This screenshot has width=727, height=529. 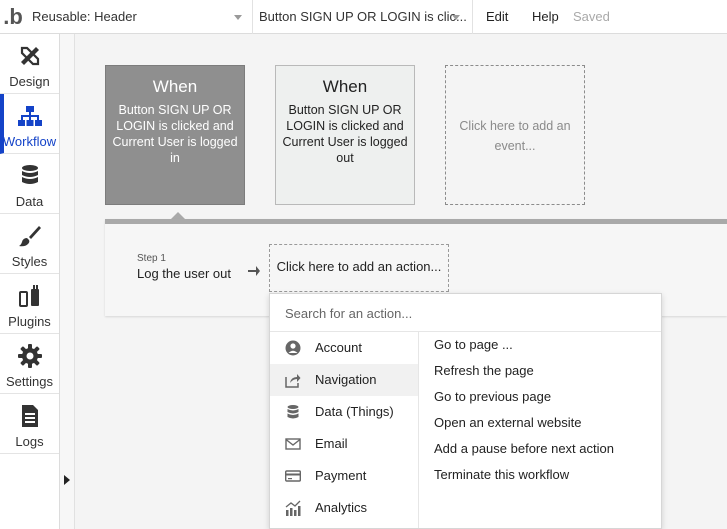 I want to click on action-open-external-website: Open an external website, so click(x=507, y=423).